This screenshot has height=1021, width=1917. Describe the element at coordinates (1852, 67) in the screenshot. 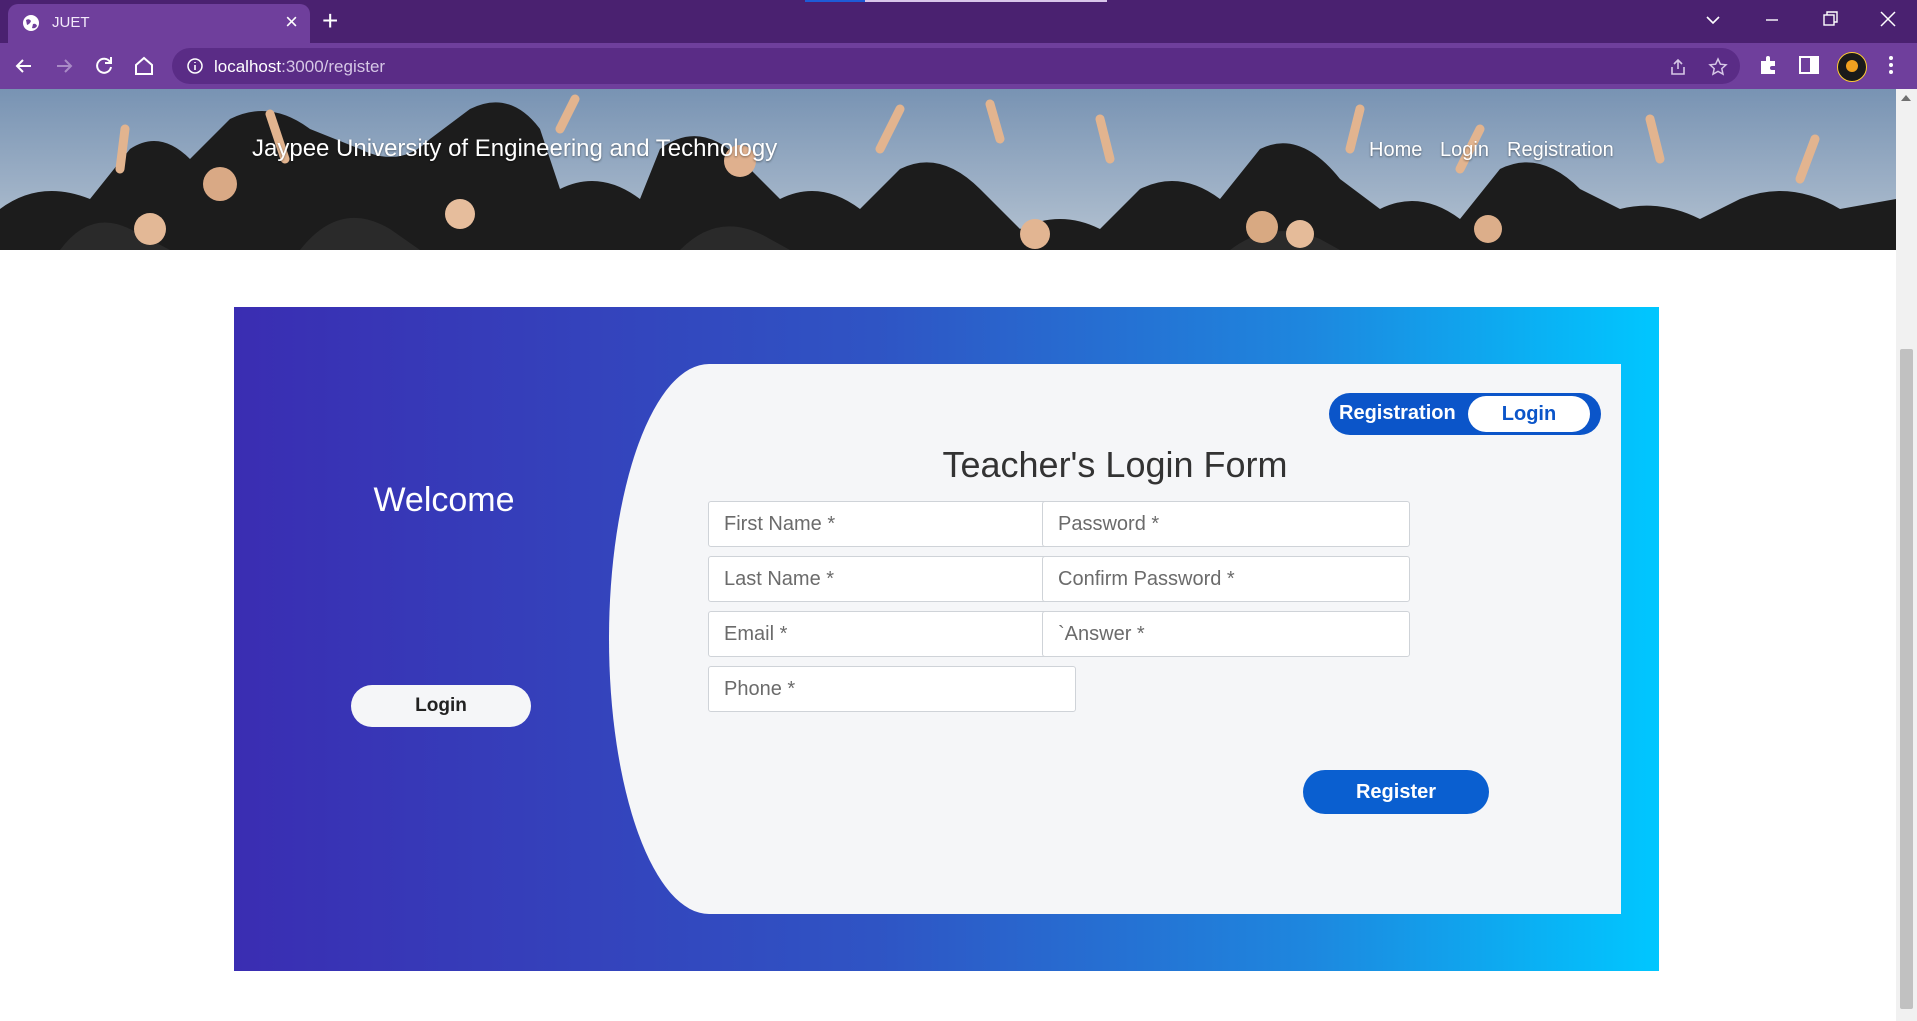

I see `profile-avatar` at that location.